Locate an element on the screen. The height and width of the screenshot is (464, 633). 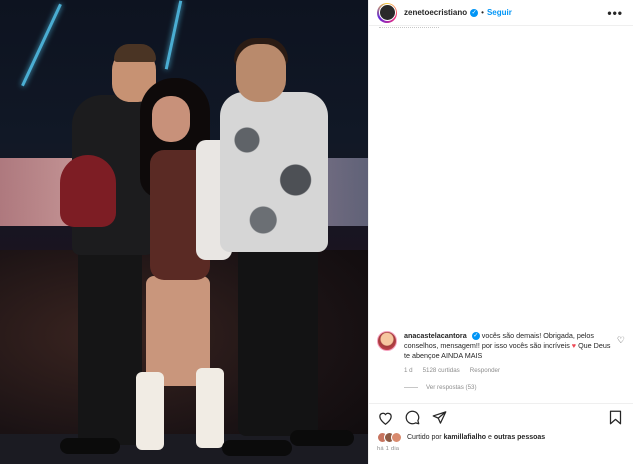
post-header: zenetoecristiano ✓ • Seguir ••• is located at coordinates (501, 13).